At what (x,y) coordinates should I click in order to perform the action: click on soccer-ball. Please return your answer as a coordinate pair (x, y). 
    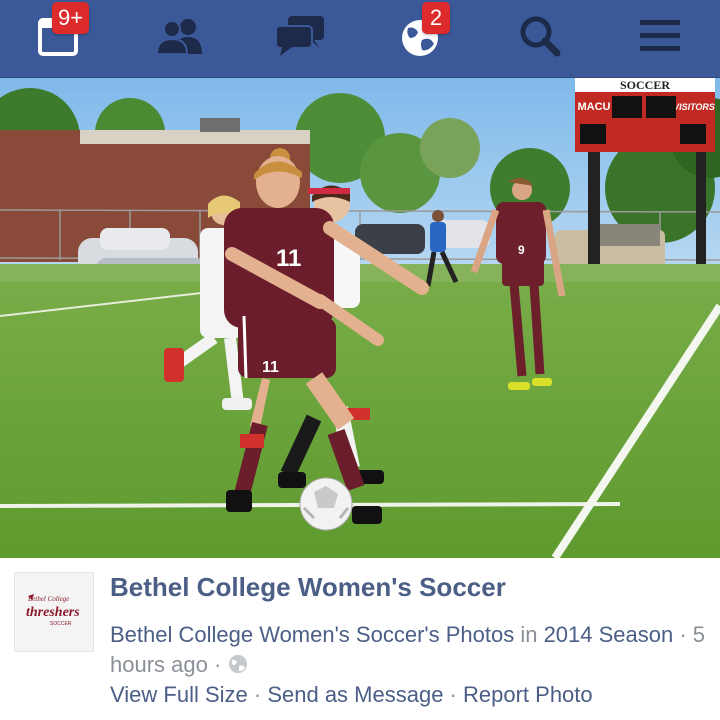
    Looking at the image, I should click on (326, 504).